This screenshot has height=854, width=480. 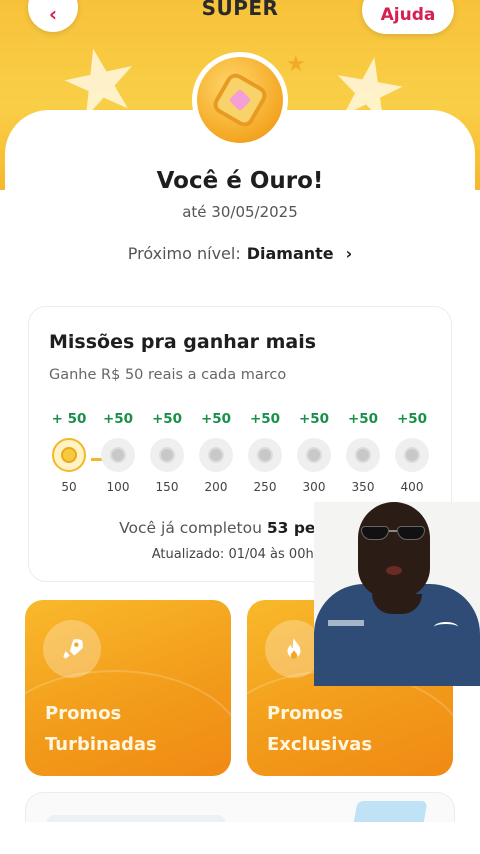 I want to click on next-level-link: Próximo nível: Diamante ›, so click(x=240, y=253).